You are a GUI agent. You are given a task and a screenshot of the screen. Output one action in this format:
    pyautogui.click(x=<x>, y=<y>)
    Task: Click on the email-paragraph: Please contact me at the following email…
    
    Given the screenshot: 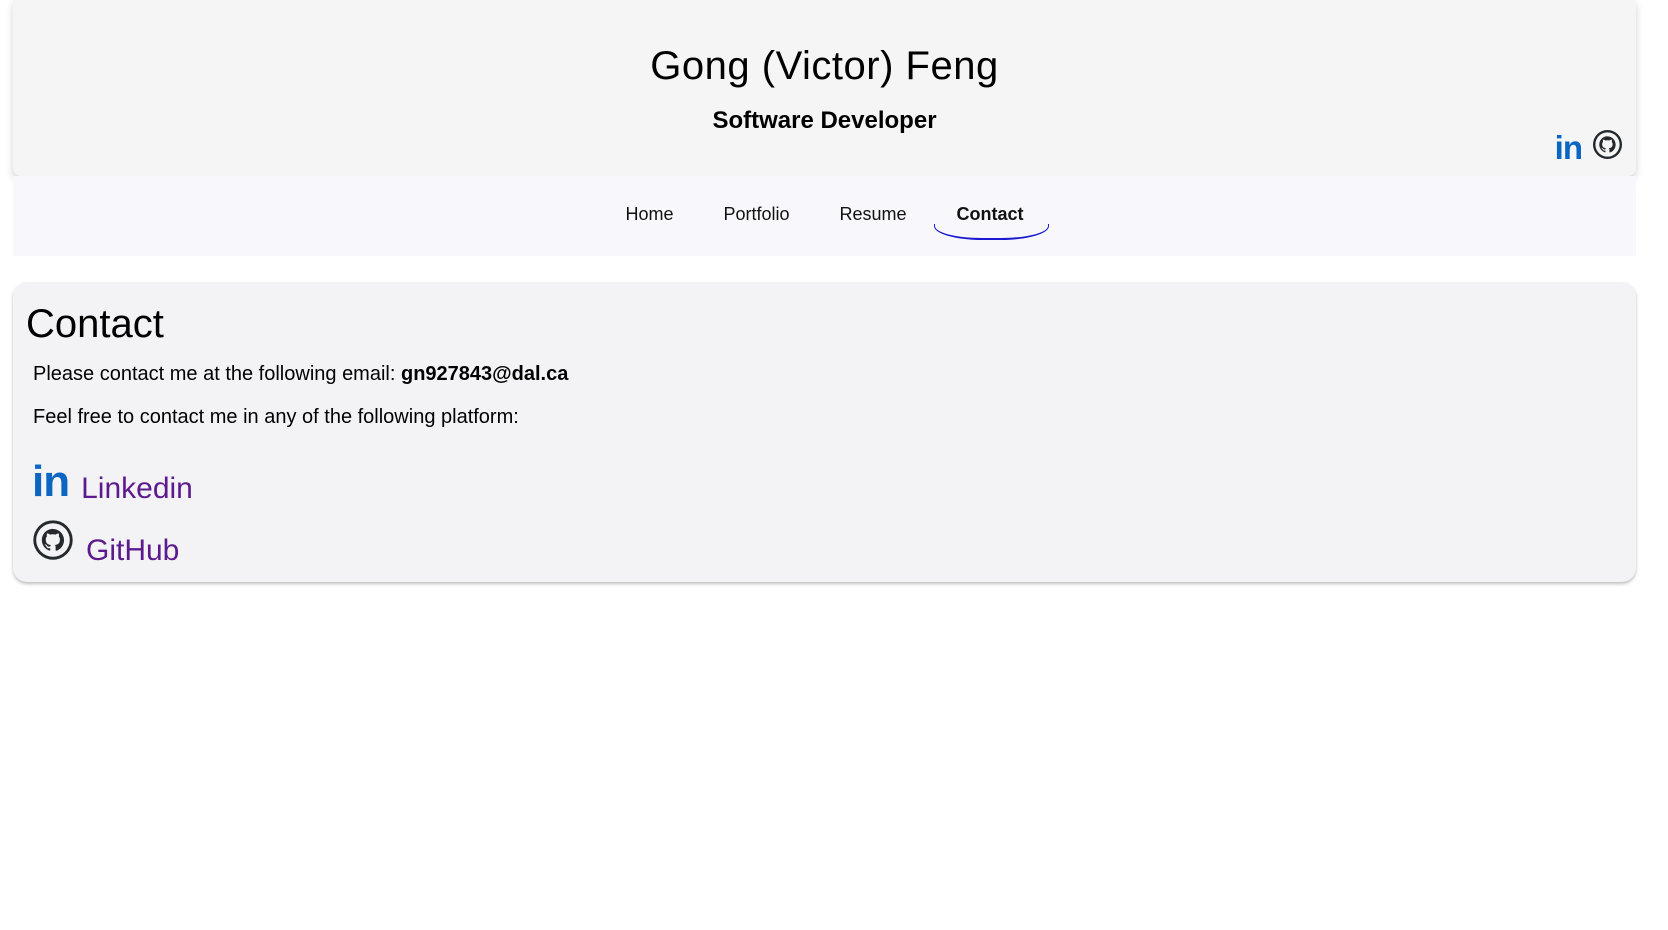 What is the action you would take?
    pyautogui.click(x=300, y=374)
    